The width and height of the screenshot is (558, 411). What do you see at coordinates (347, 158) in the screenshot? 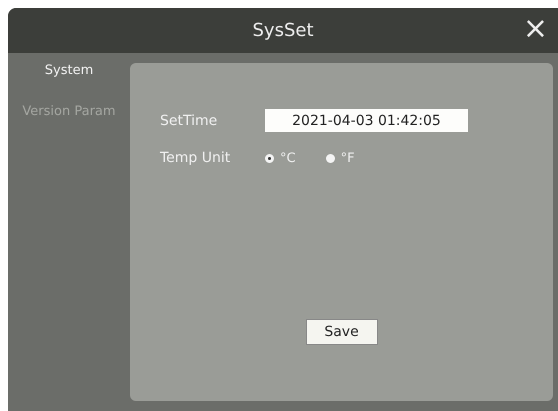
I see `option-label: °F` at bounding box center [347, 158].